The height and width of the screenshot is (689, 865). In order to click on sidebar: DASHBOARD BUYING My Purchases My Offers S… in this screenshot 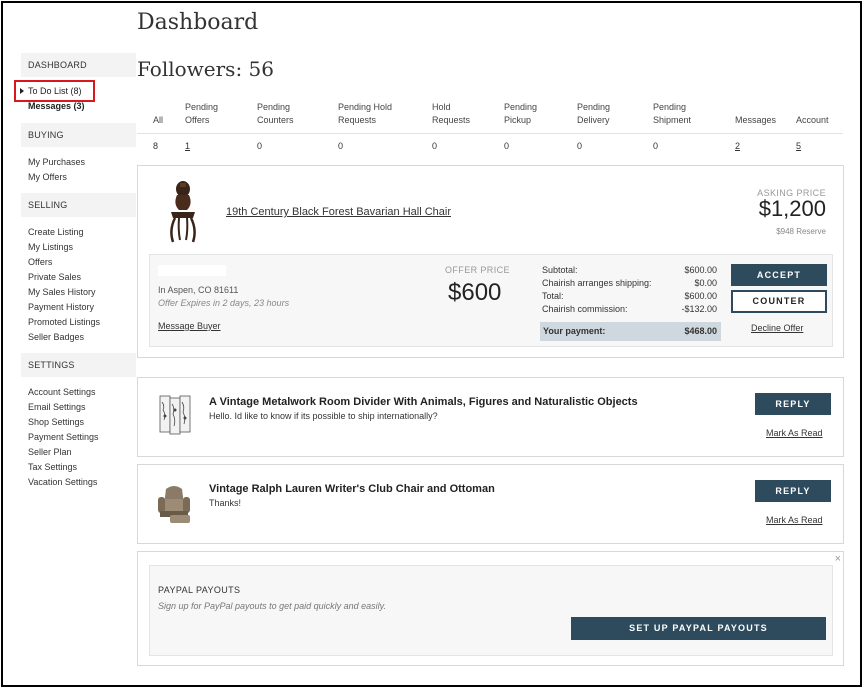, I will do `click(78, 275)`.